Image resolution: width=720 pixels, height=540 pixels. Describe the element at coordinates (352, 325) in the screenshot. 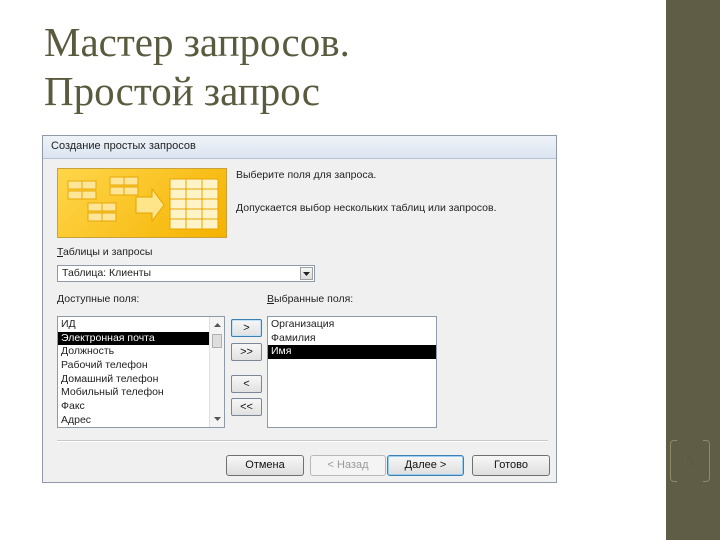

I see `list-item: Организация` at that location.